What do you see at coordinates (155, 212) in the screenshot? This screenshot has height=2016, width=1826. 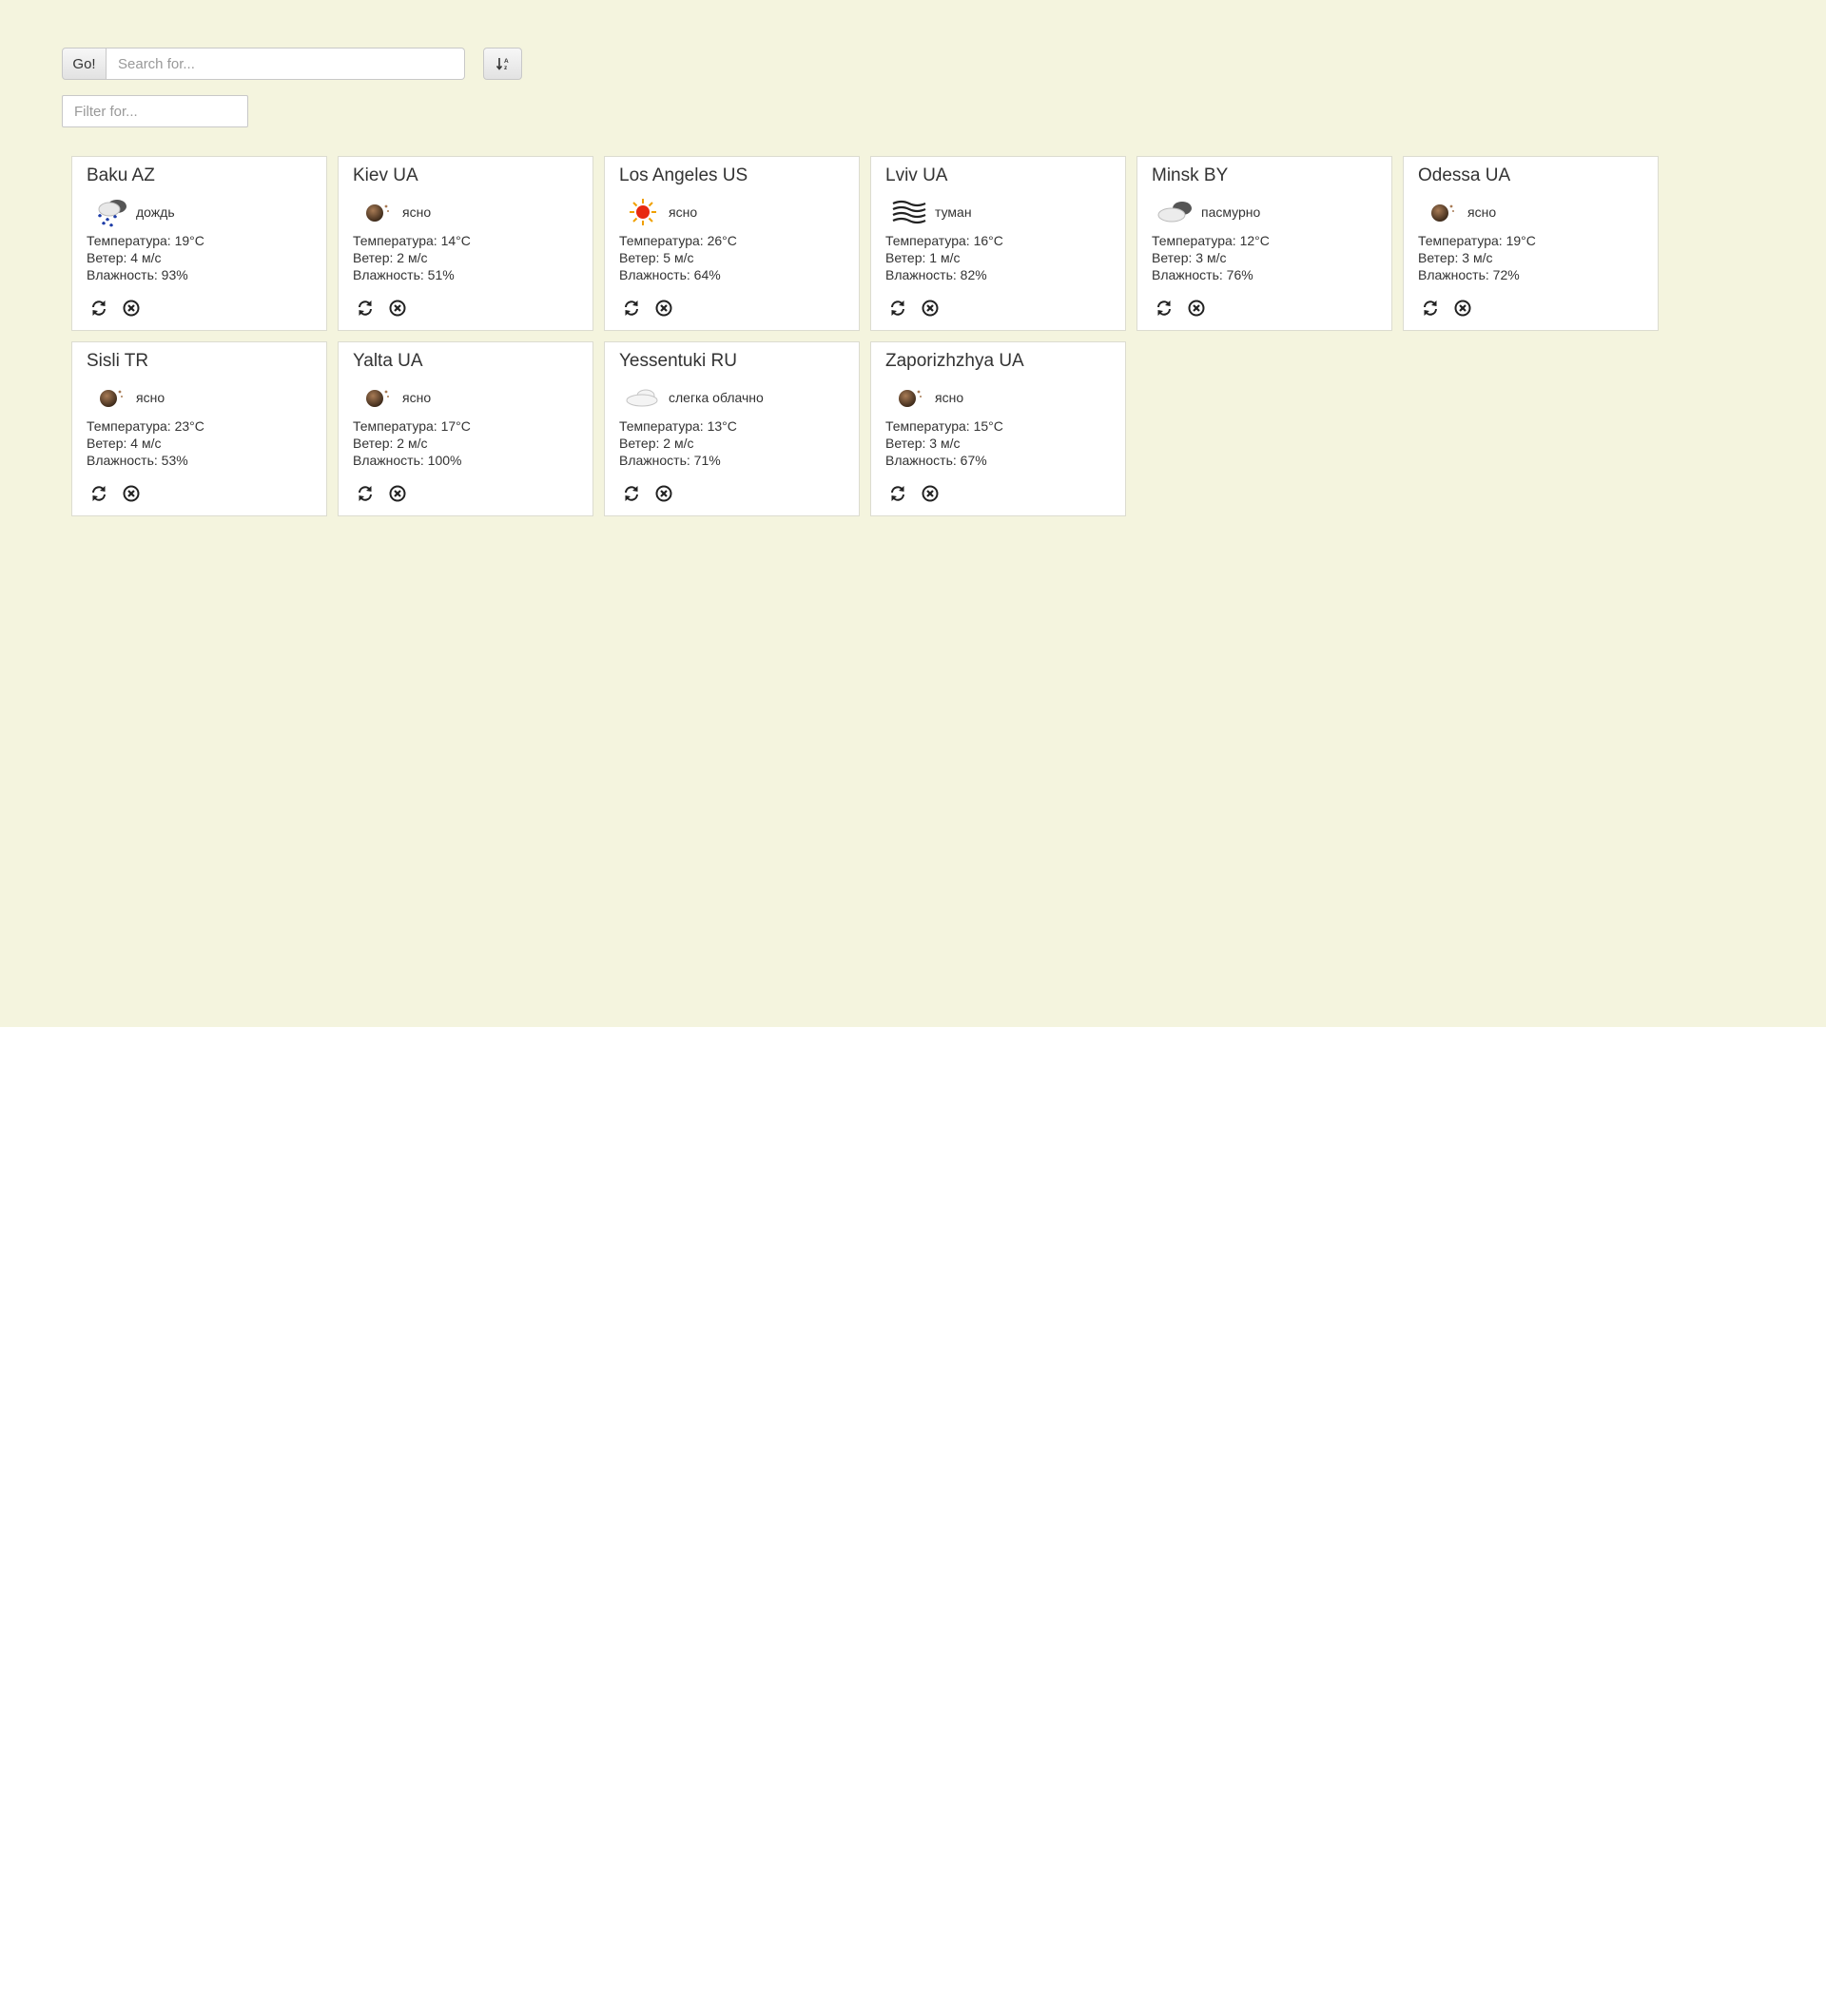 I see `condition-text: дождь` at bounding box center [155, 212].